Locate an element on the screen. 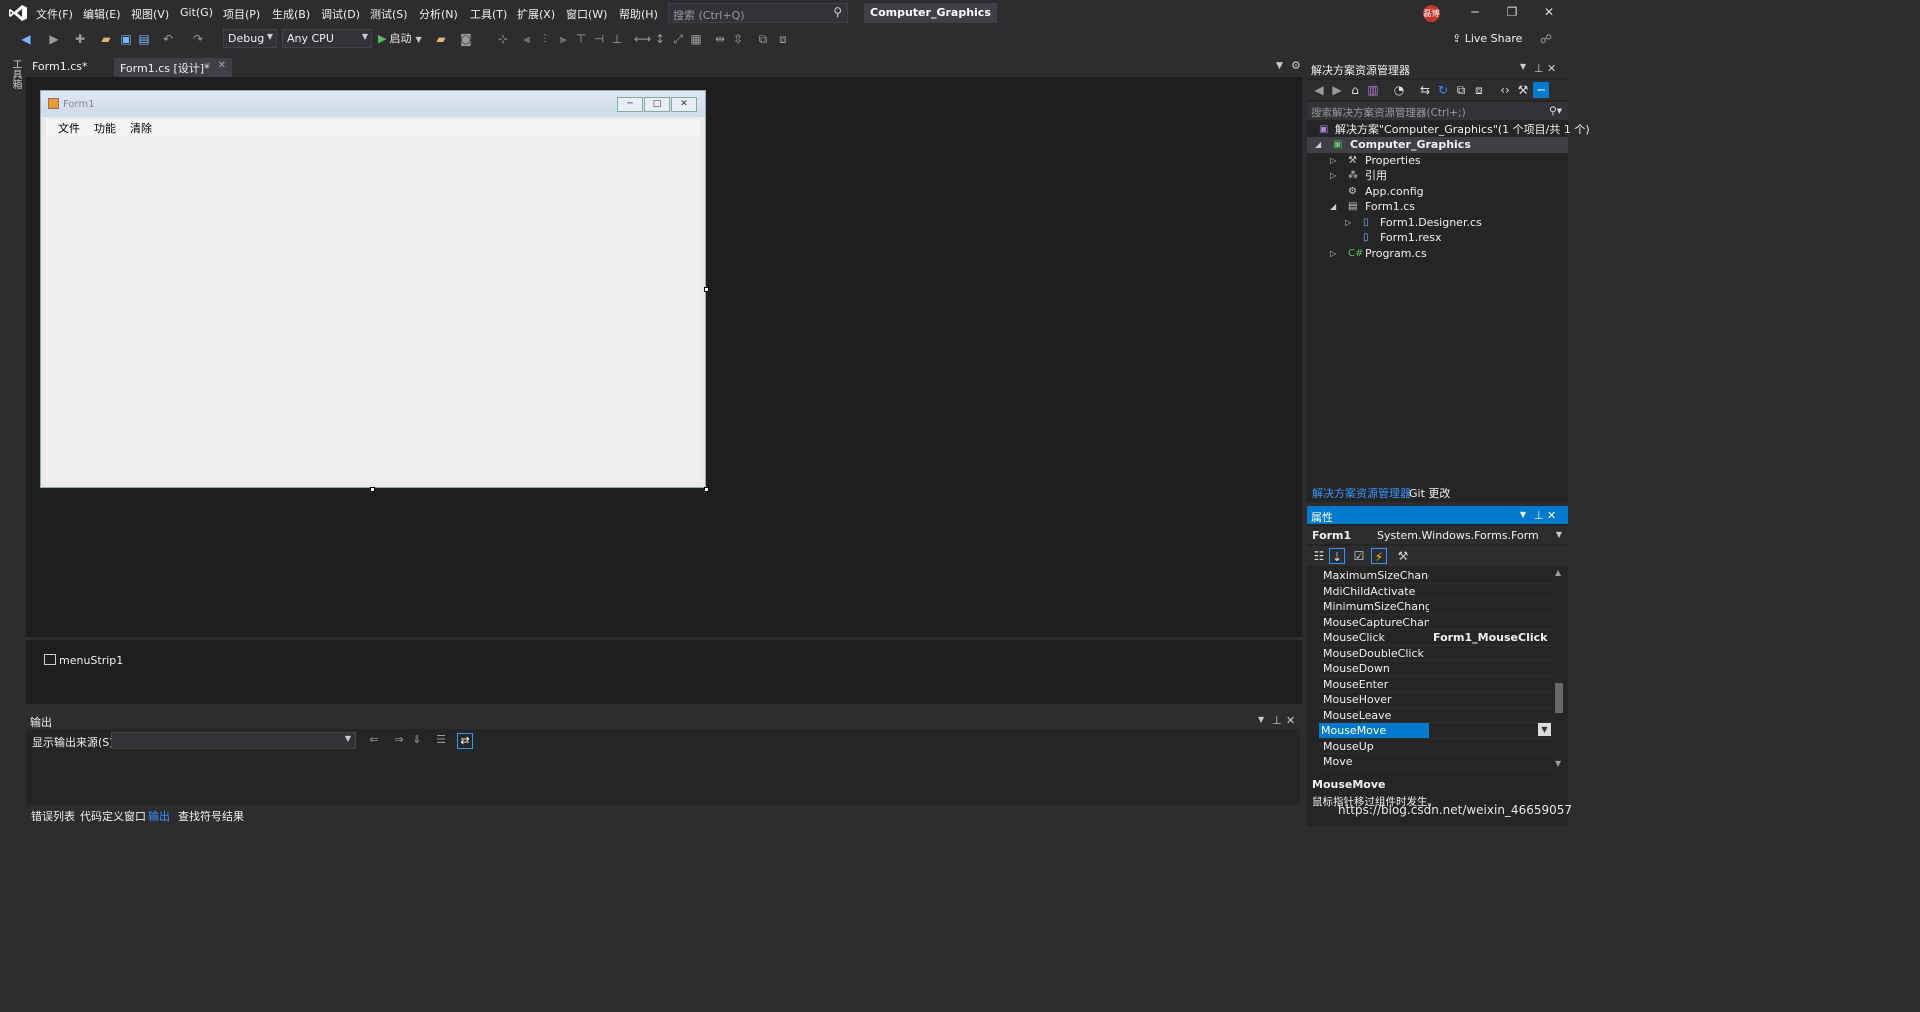 This screenshot has width=1920, height=1012. menu-file: 文件(F) is located at coordinates (54, 14).